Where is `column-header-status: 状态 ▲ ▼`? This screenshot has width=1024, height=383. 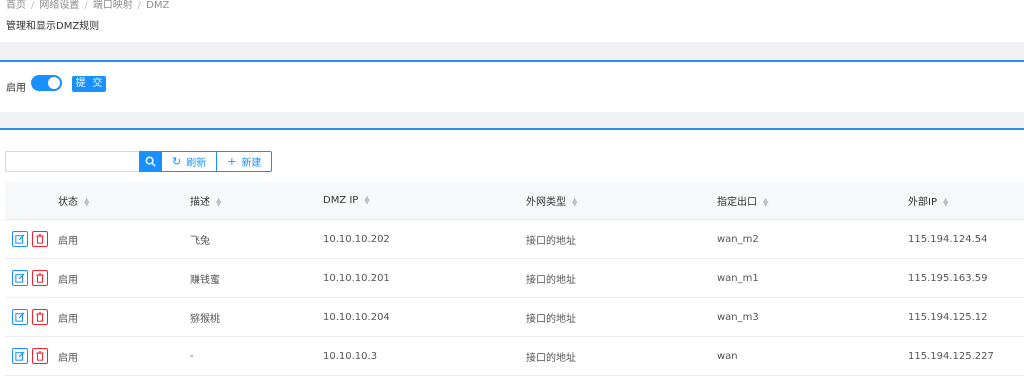
column-header-status: 状态 ▲ ▼ is located at coordinates (74, 201).